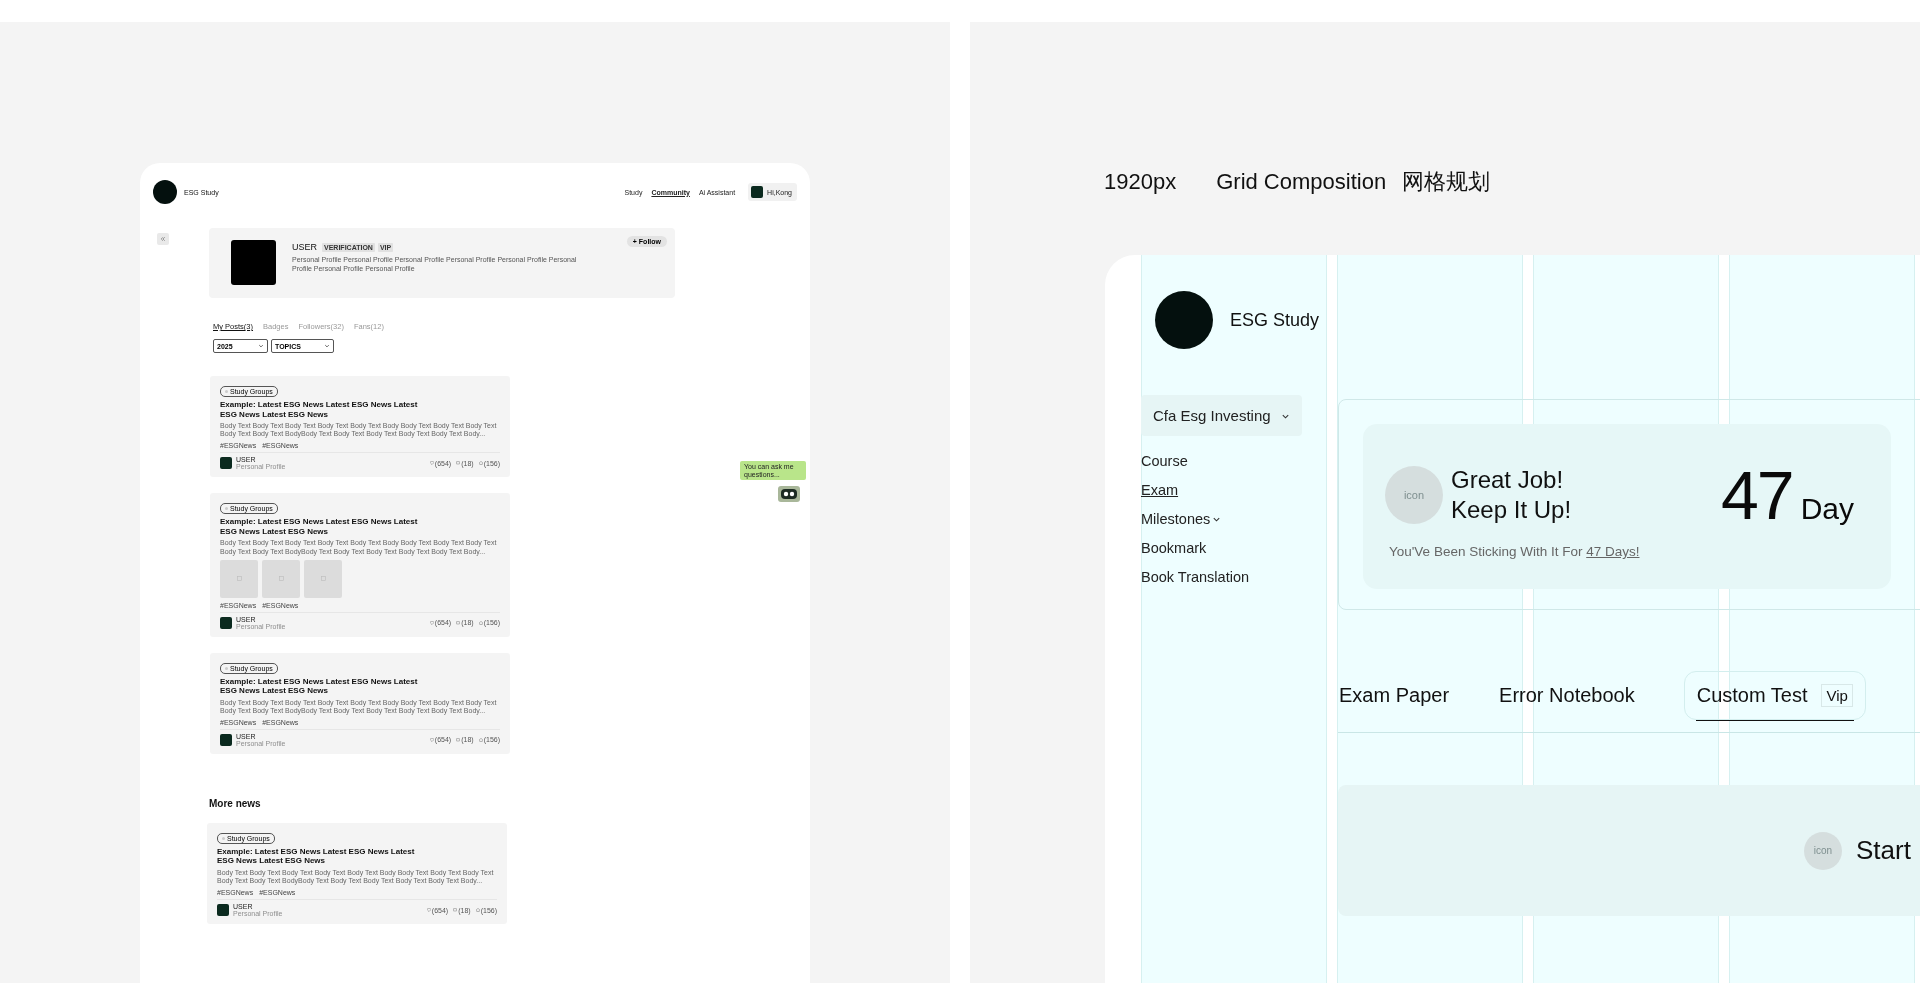 This screenshot has width=1920, height=983. Describe the element at coordinates (1837, 695) in the screenshot. I see `vip-badge: Vip` at that location.